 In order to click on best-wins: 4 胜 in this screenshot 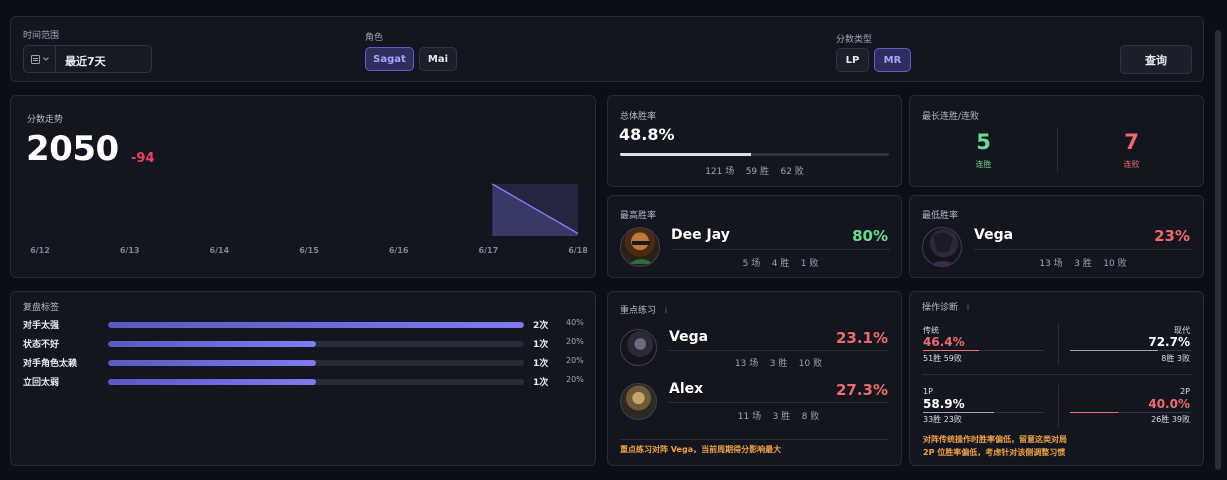, I will do `click(780, 264)`.